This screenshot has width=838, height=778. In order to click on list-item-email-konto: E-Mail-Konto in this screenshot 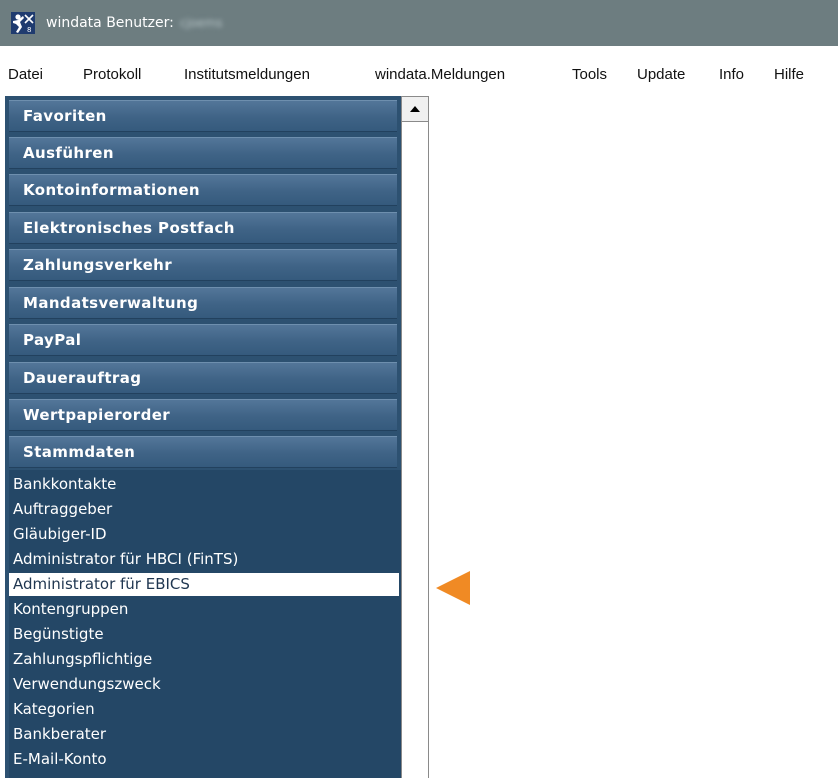, I will do `click(204, 759)`.